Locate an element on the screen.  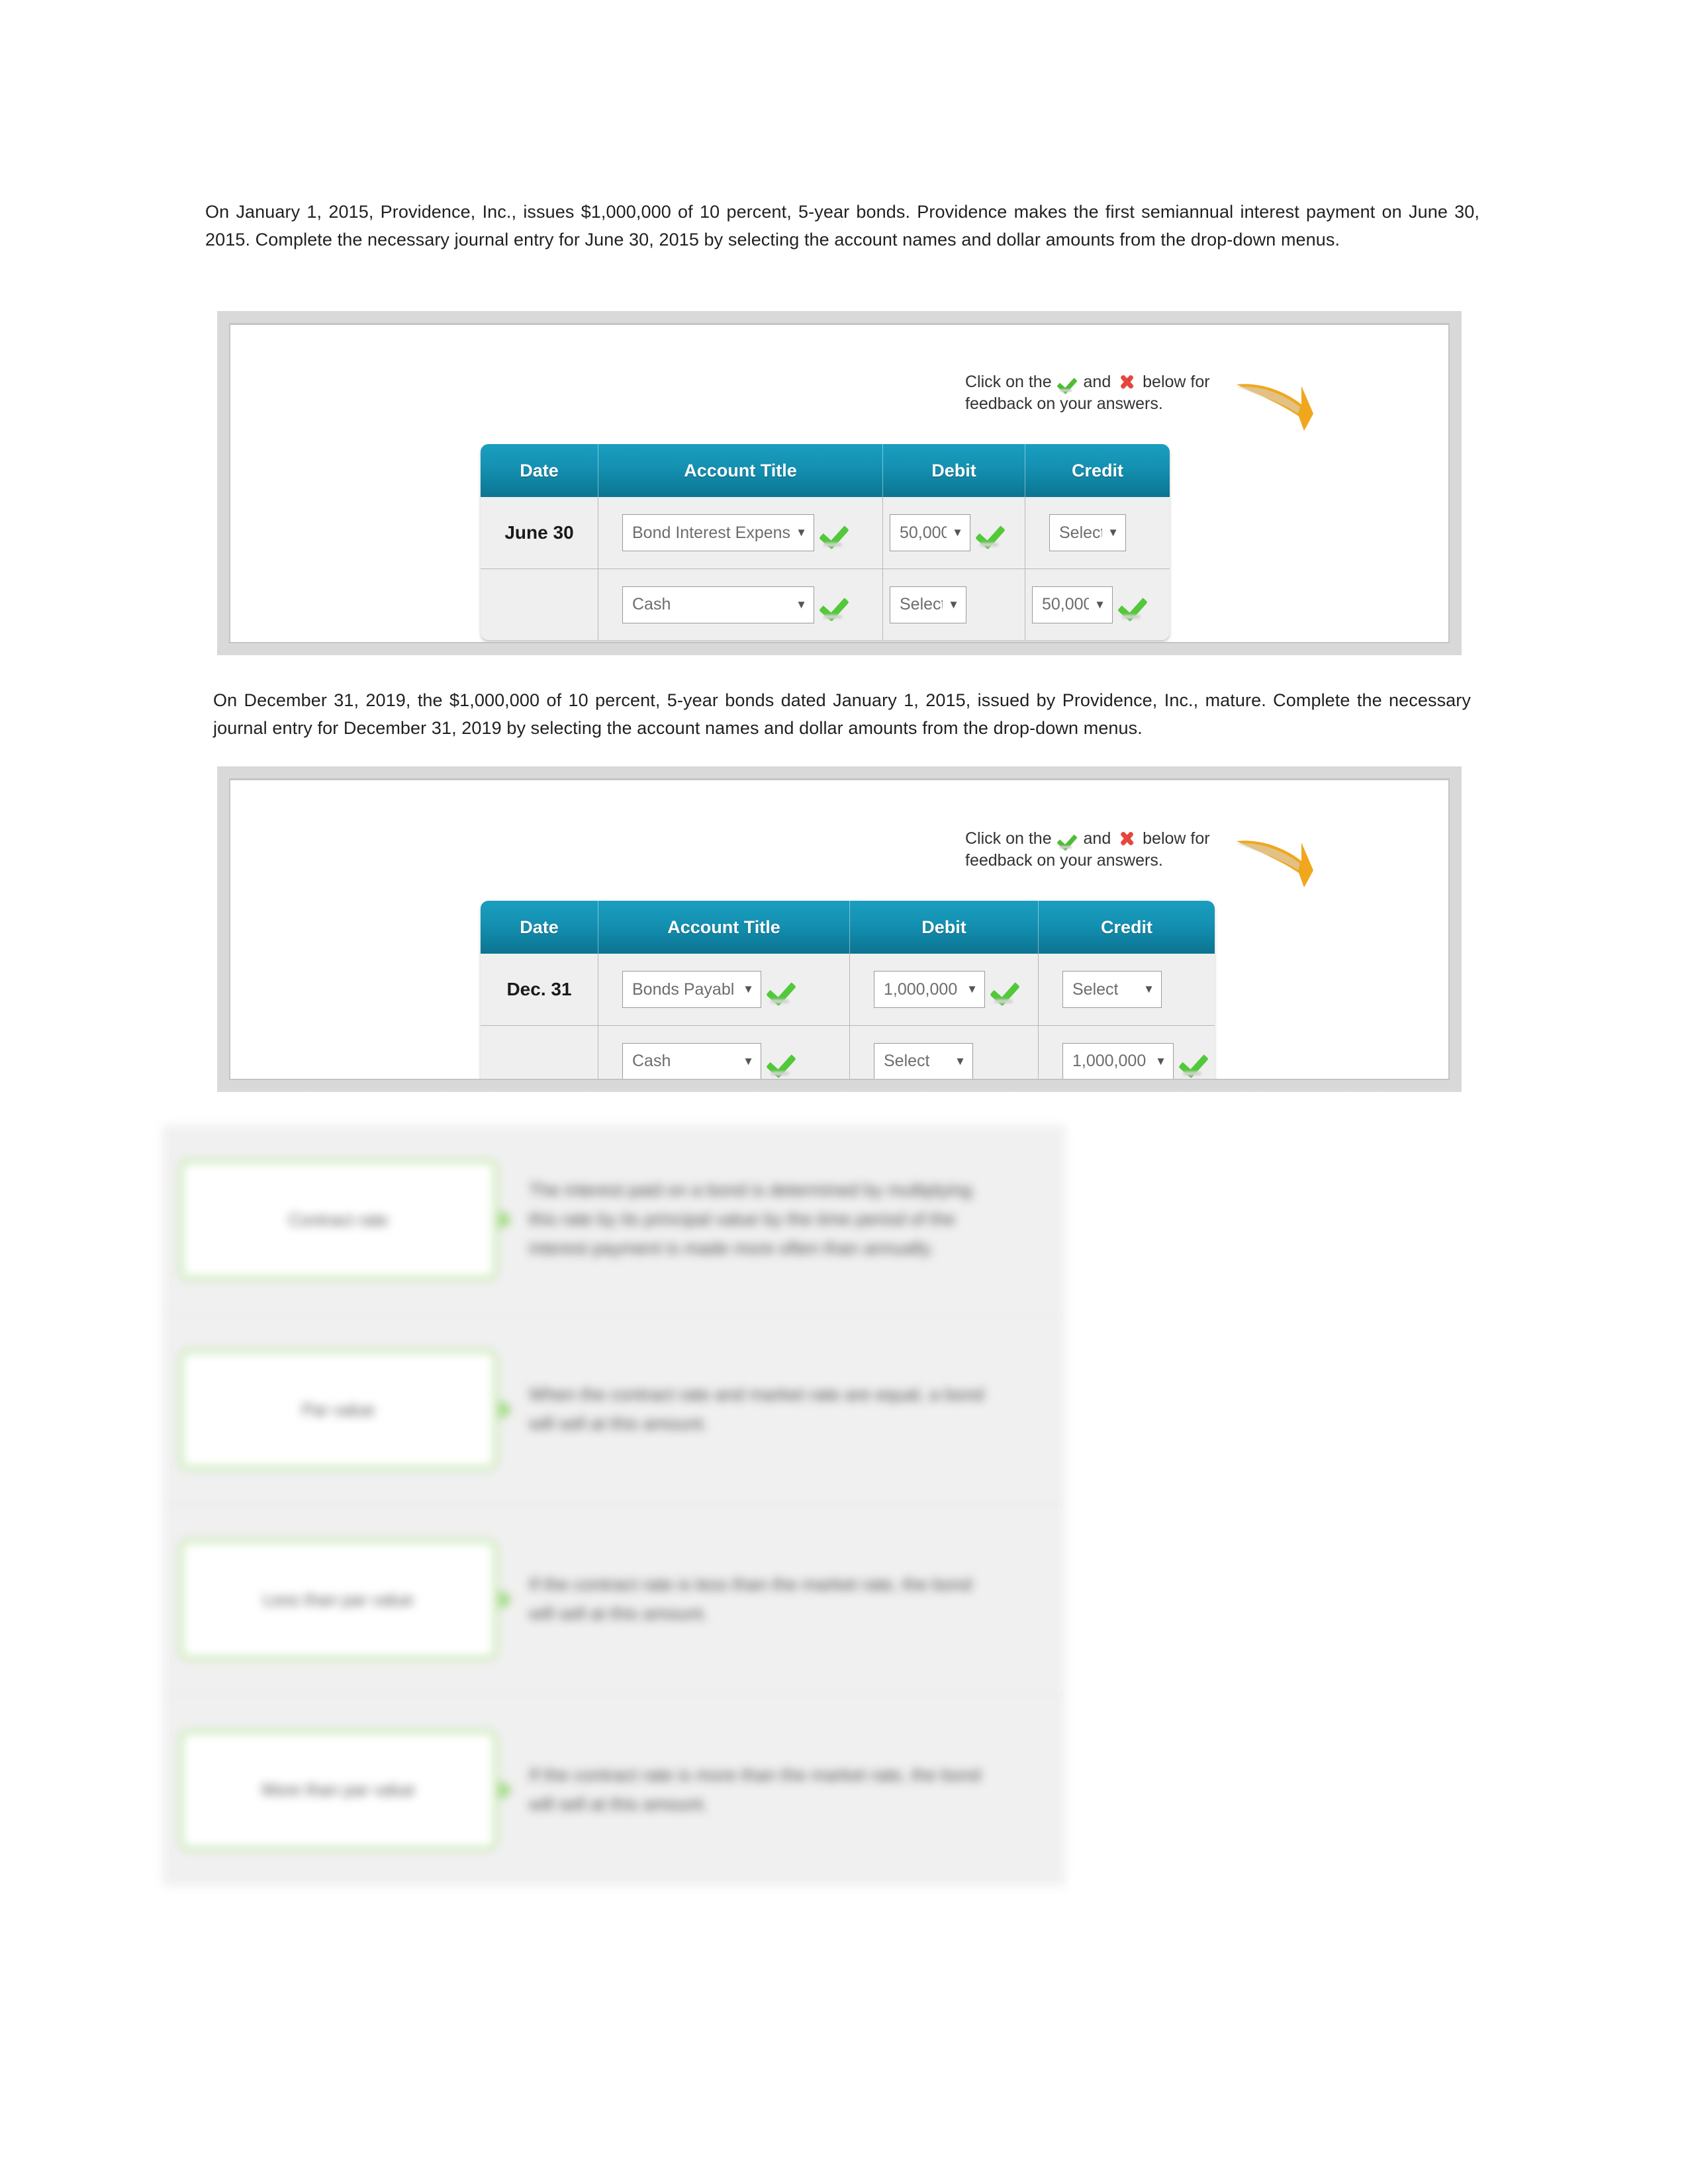
match-term-label: More than par value is located at coordinates (338, 1789).